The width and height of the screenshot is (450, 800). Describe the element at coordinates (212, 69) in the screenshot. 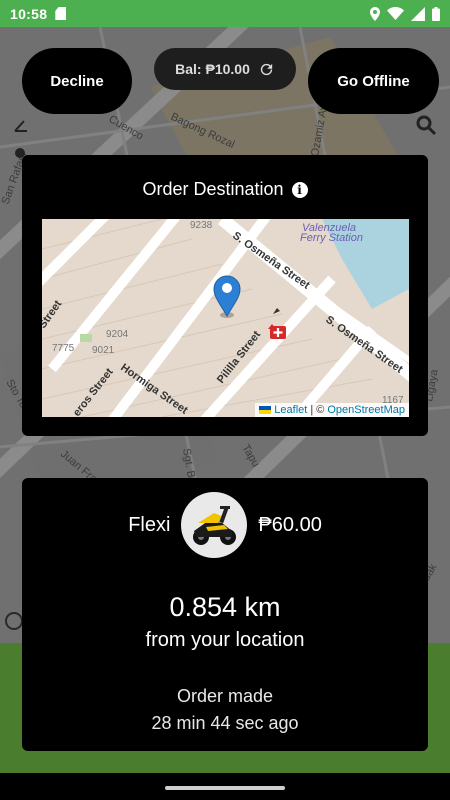

I see `balance-label: Bal: ₱10.00` at that location.